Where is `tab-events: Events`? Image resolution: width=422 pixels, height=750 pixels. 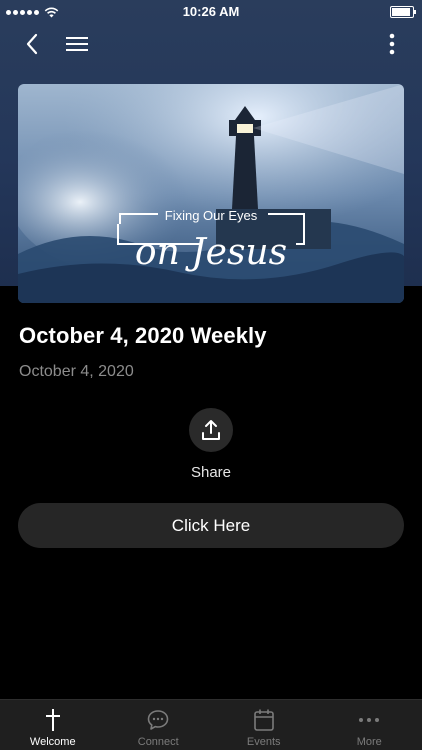 tab-events: Events is located at coordinates (264, 725).